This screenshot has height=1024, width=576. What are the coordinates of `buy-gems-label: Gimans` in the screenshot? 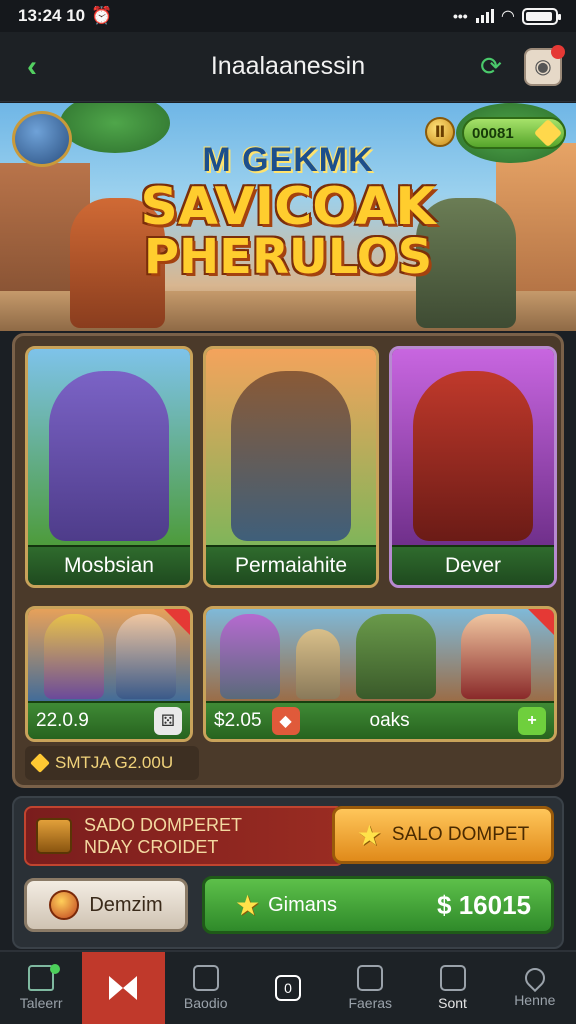 It's located at (303, 904).